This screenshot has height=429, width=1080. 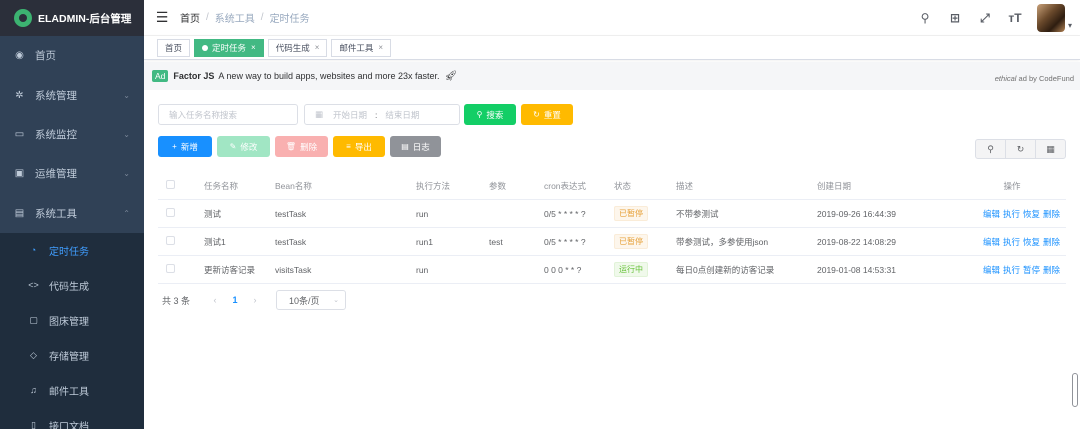 I want to click on col-bean-name: Bean名称, so click(x=293, y=185).